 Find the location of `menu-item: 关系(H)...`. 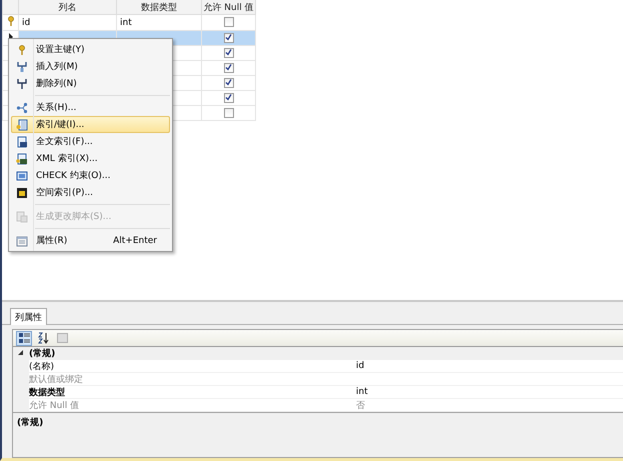

menu-item: 关系(H)... is located at coordinates (90, 107).